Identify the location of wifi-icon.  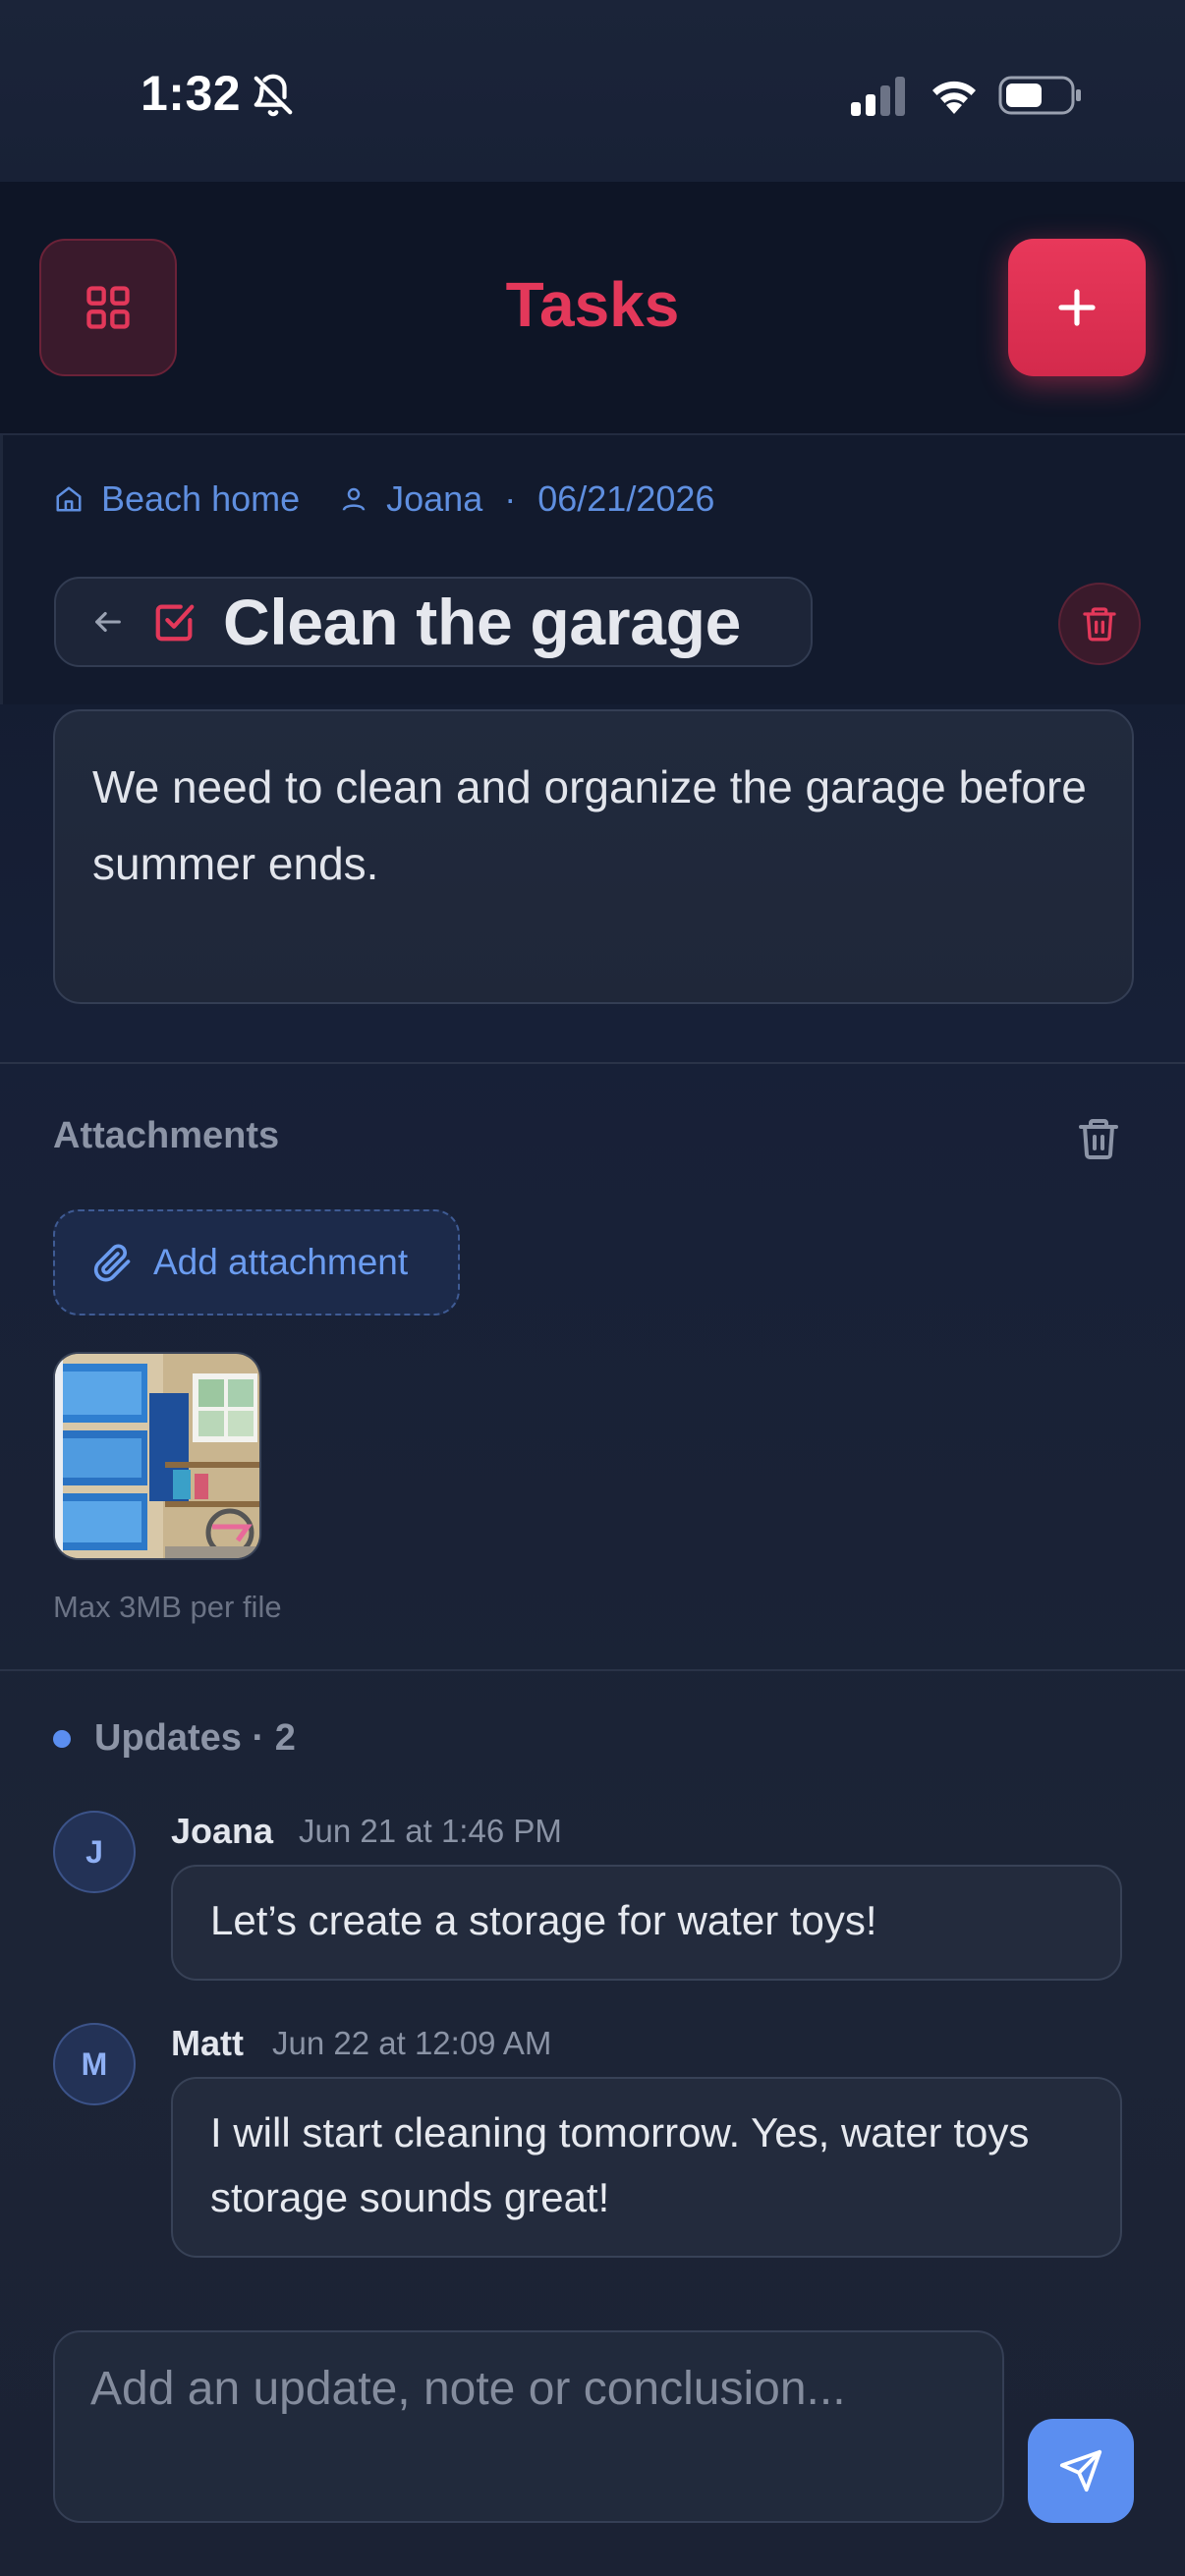
(954, 97).